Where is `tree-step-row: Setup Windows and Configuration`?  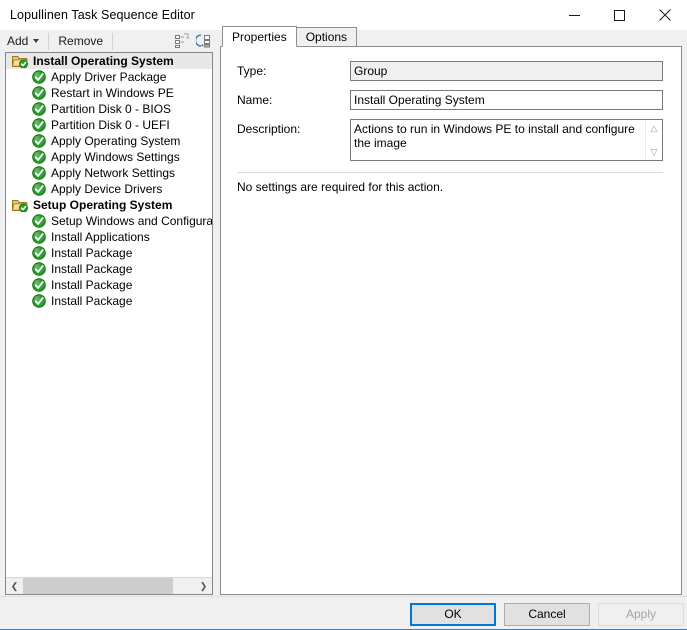 tree-step-row: Setup Windows and Configuration is located at coordinates (109, 221).